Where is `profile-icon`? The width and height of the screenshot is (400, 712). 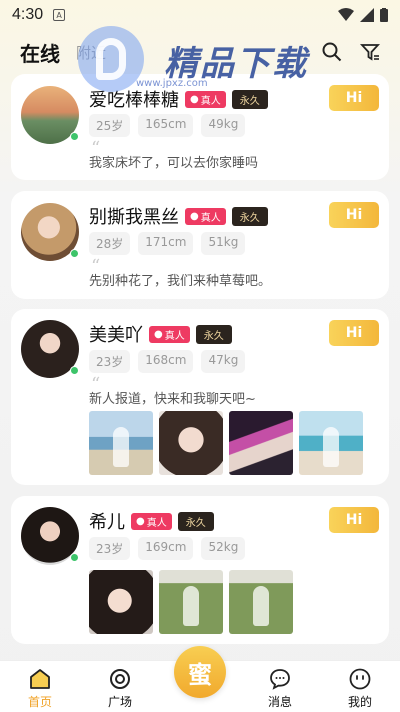 profile-icon is located at coordinates (360, 679).